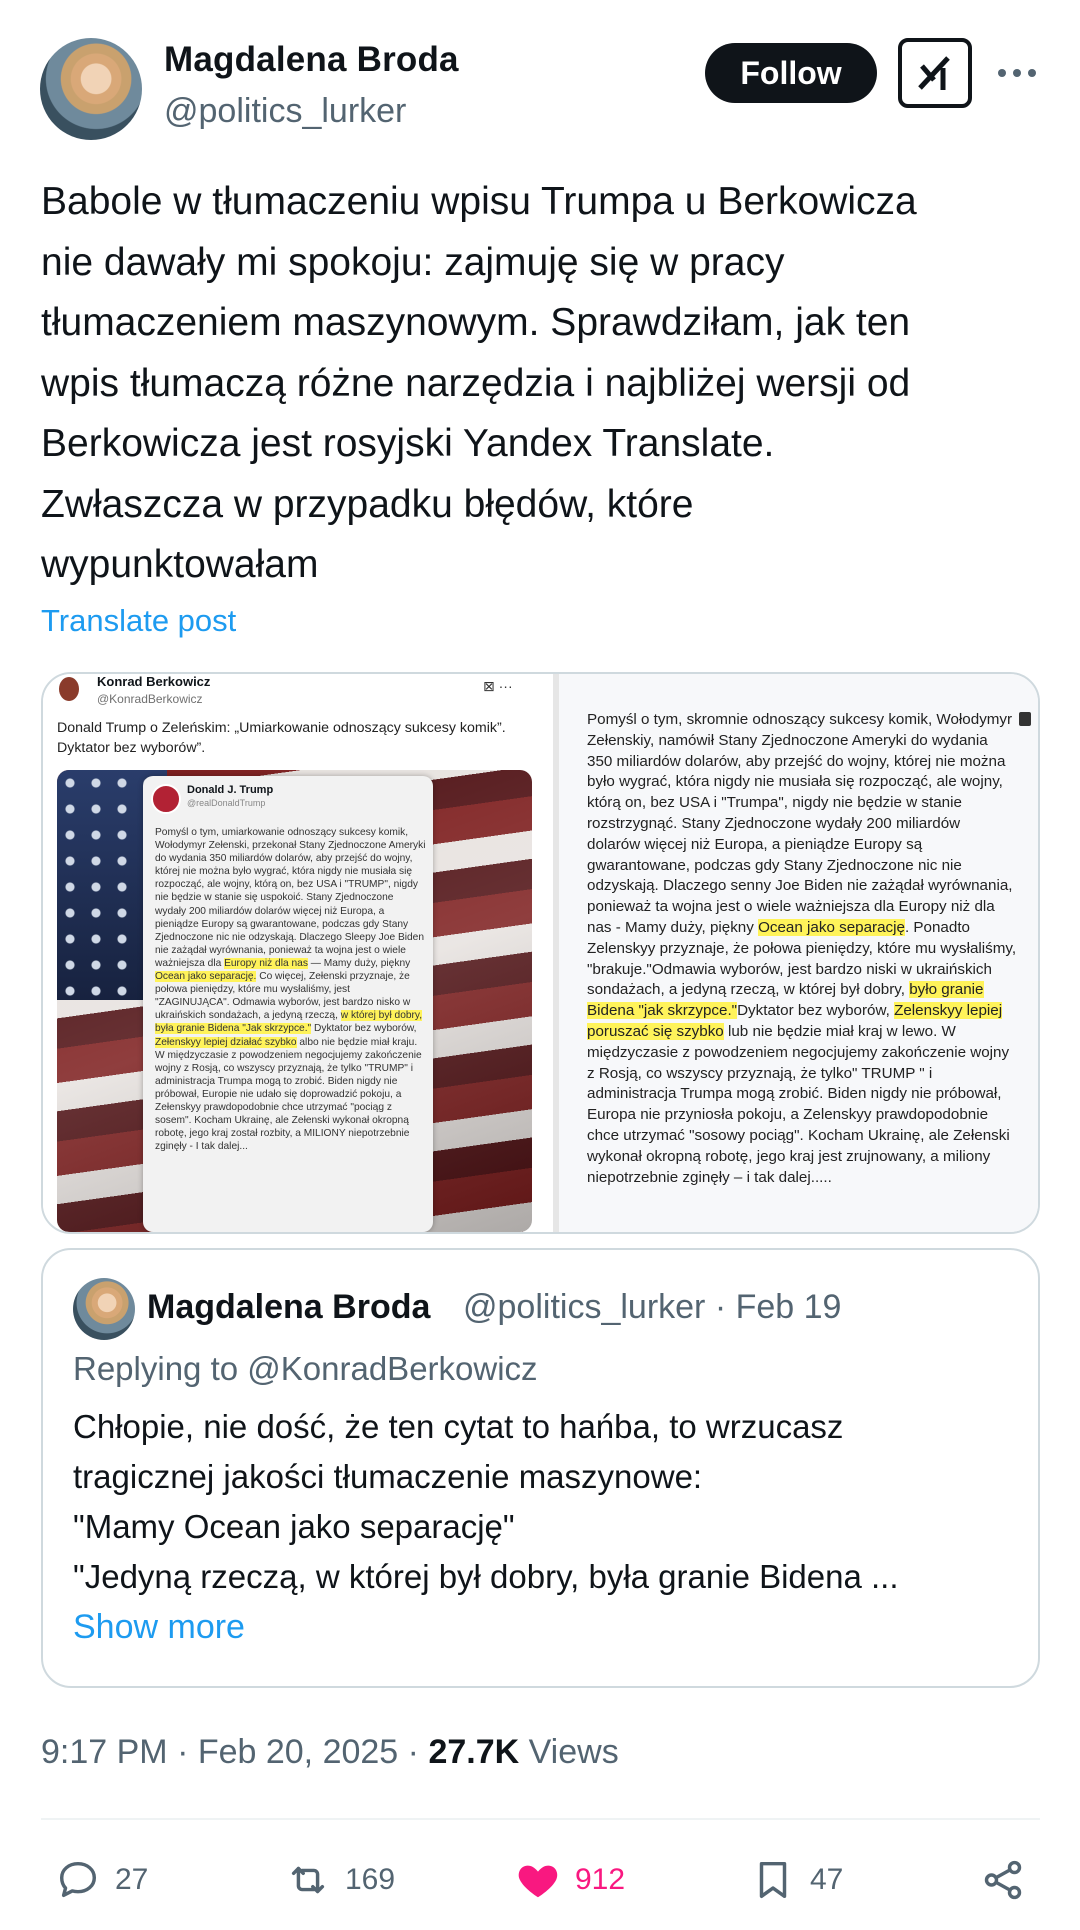  I want to click on quote-replying-to: Replying to @KonradBerkowicz, so click(305, 1368).